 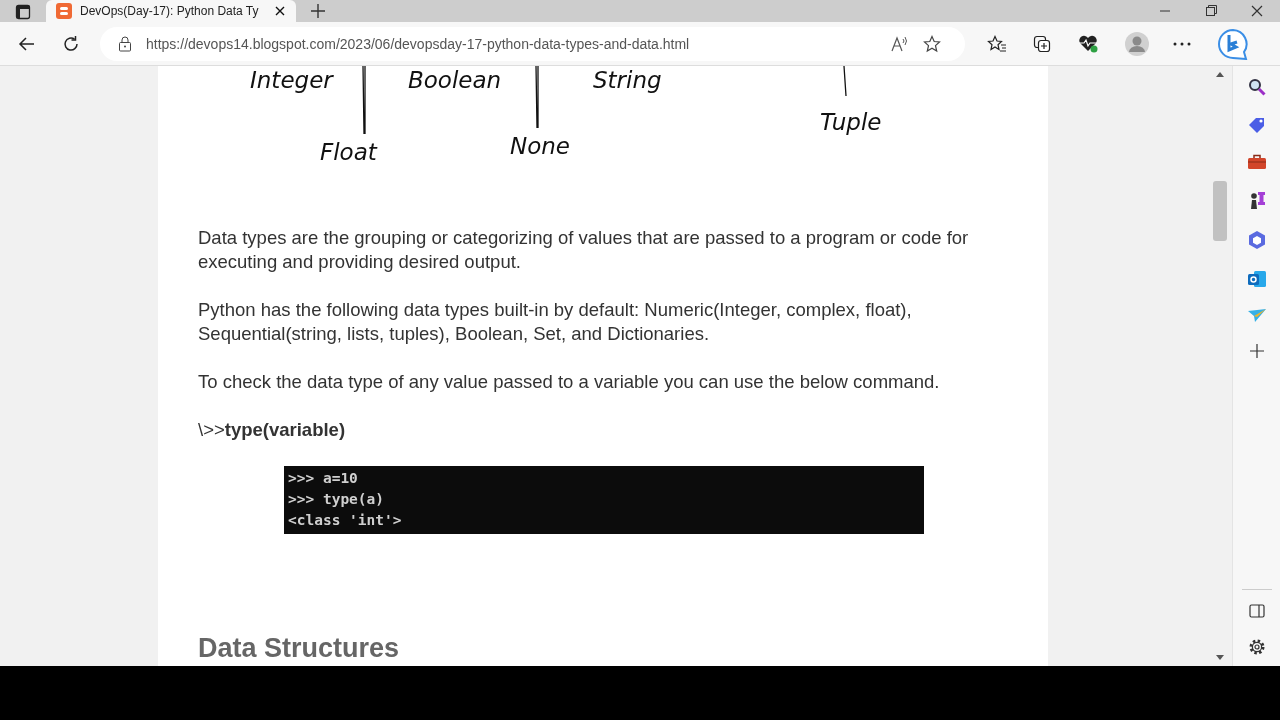 I want to click on lock-icon, so click(x=125, y=43).